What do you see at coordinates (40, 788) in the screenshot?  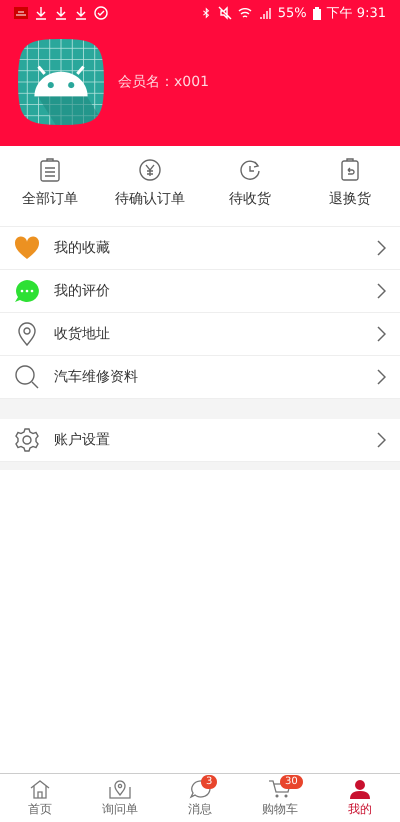 I see `home-icon` at bounding box center [40, 788].